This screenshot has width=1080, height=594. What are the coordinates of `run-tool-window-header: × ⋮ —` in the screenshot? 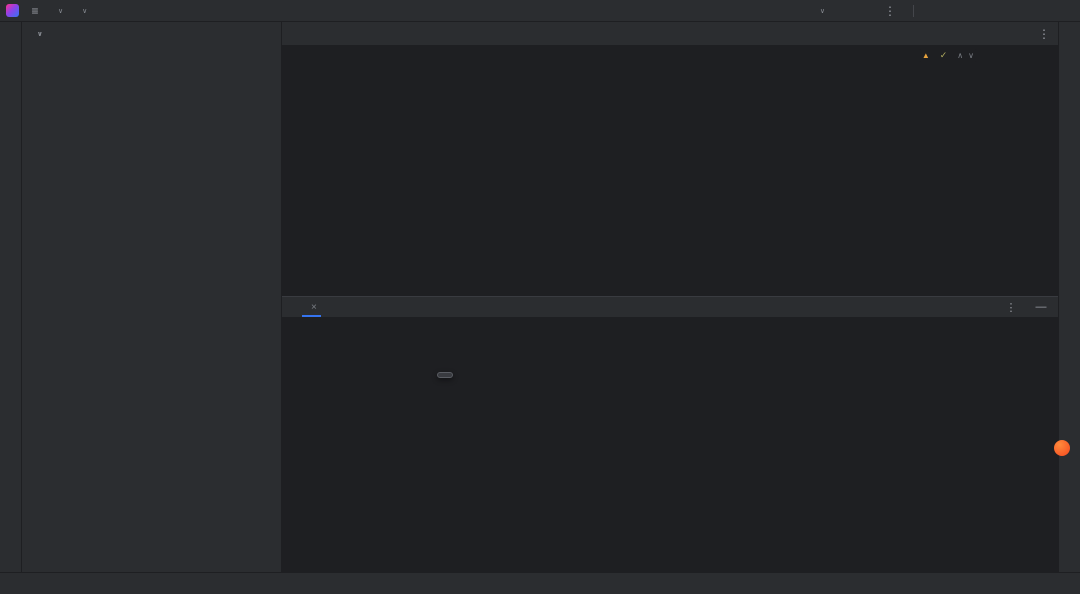 It's located at (670, 307).